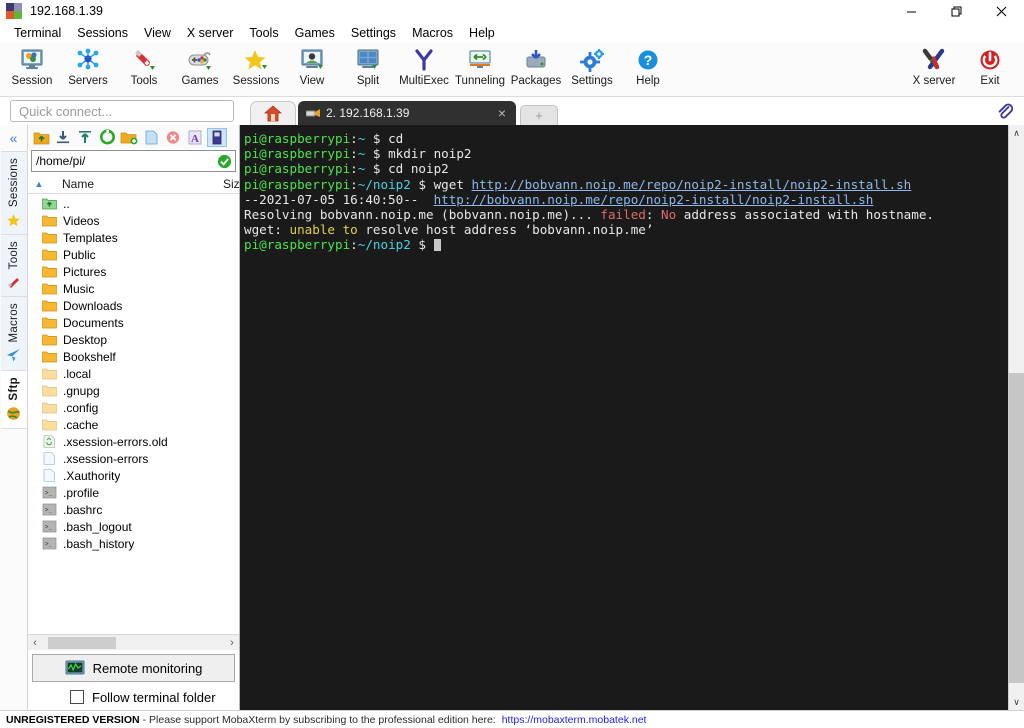  What do you see at coordinates (312, 69) in the screenshot?
I see `toolbar-view-button: View` at bounding box center [312, 69].